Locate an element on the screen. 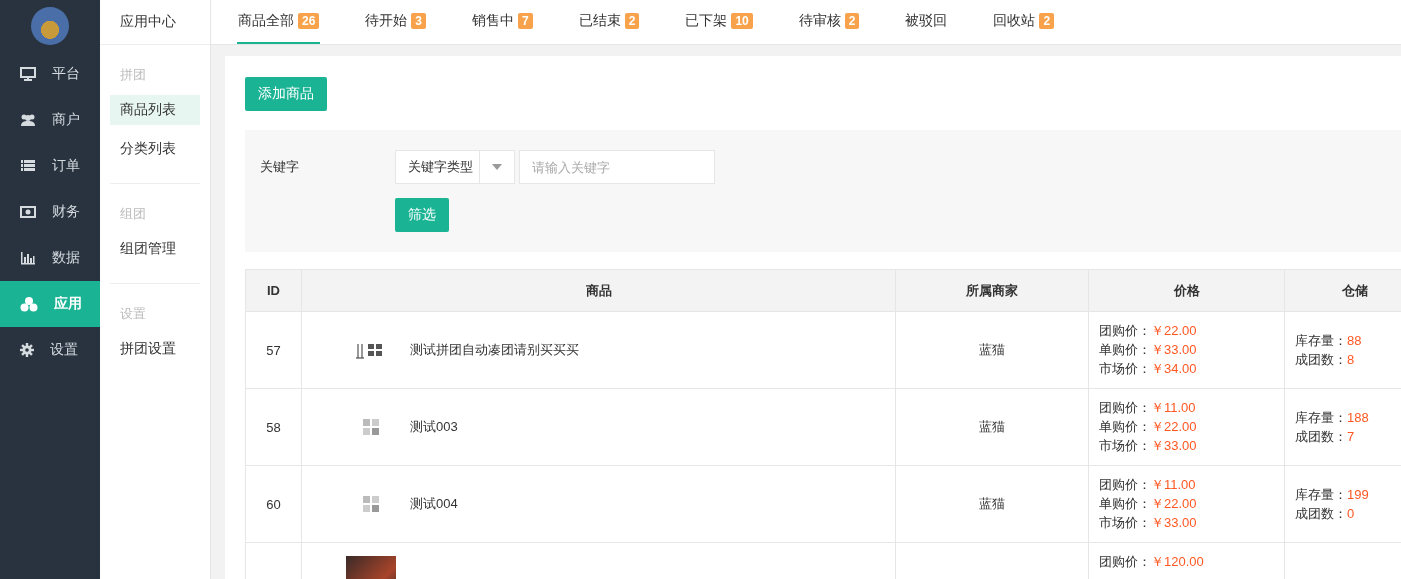  stock-line: 库存量：199 is located at coordinates (1332, 495).